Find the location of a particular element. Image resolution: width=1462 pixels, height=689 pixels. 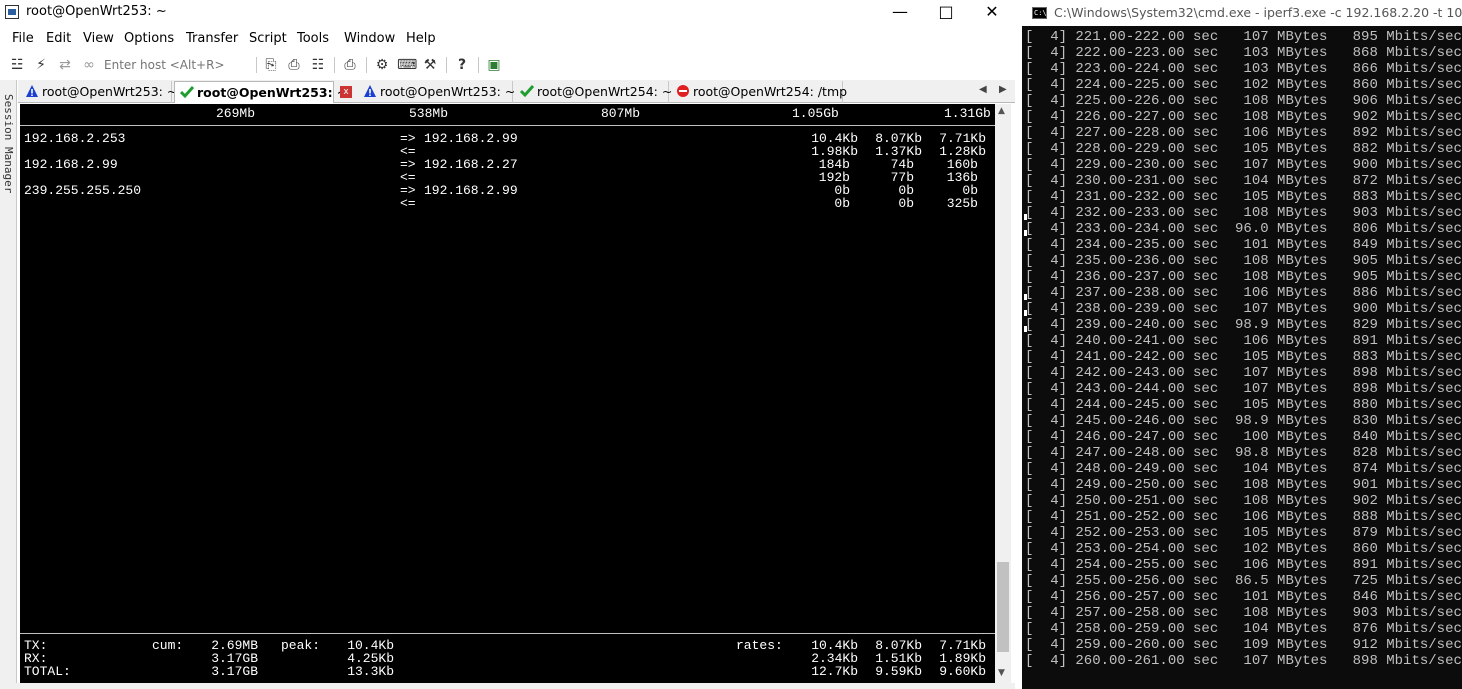

rate-40s: 325b is located at coordinates (962, 203).